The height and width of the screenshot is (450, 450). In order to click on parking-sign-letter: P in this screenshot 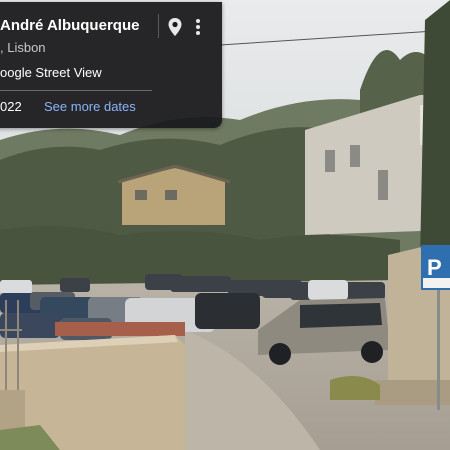, I will do `click(434, 267)`.